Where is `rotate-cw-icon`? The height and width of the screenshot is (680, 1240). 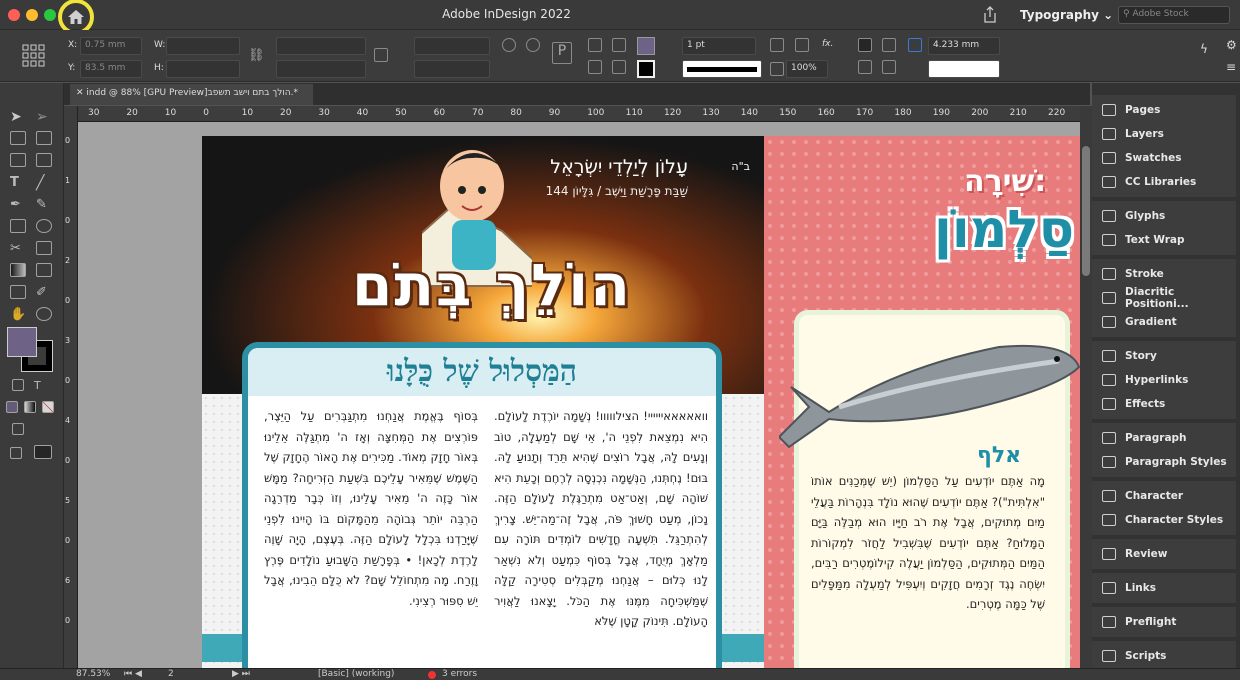 rotate-cw-icon is located at coordinates (509, 45).